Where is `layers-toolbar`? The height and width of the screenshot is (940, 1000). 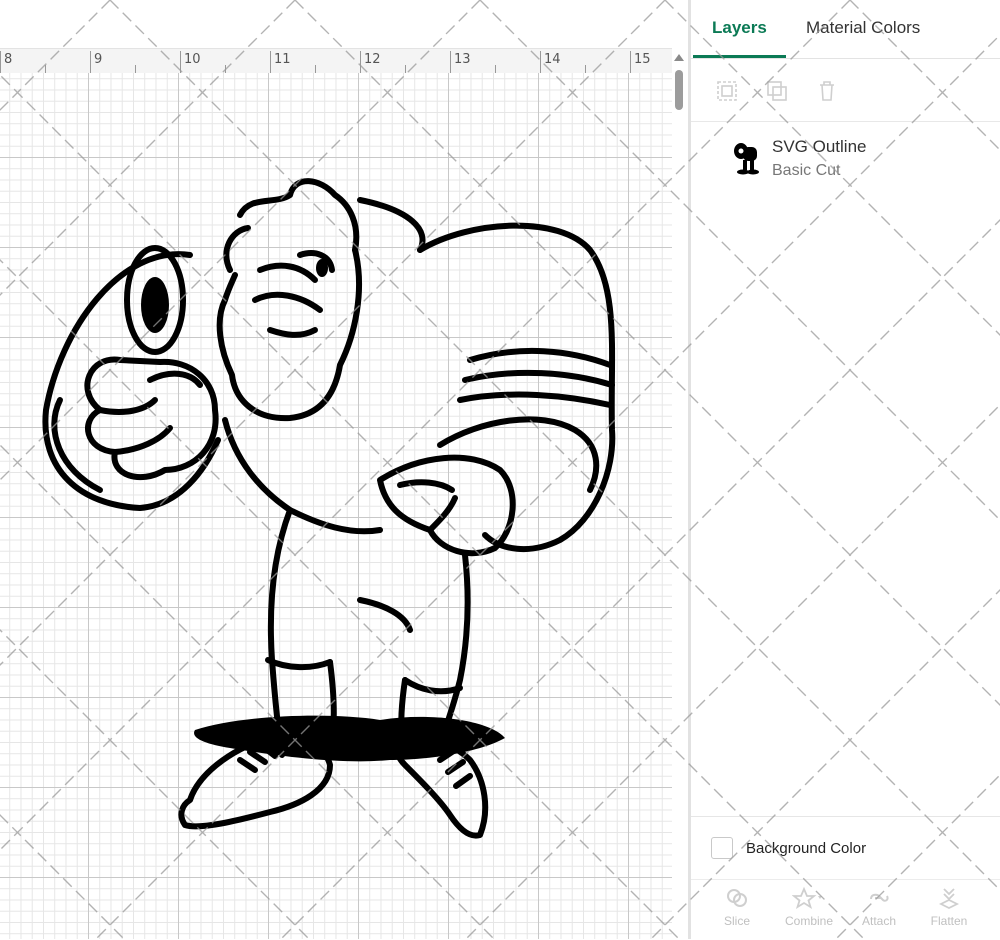
layers-toolbar is located at coordinates (845, 90).